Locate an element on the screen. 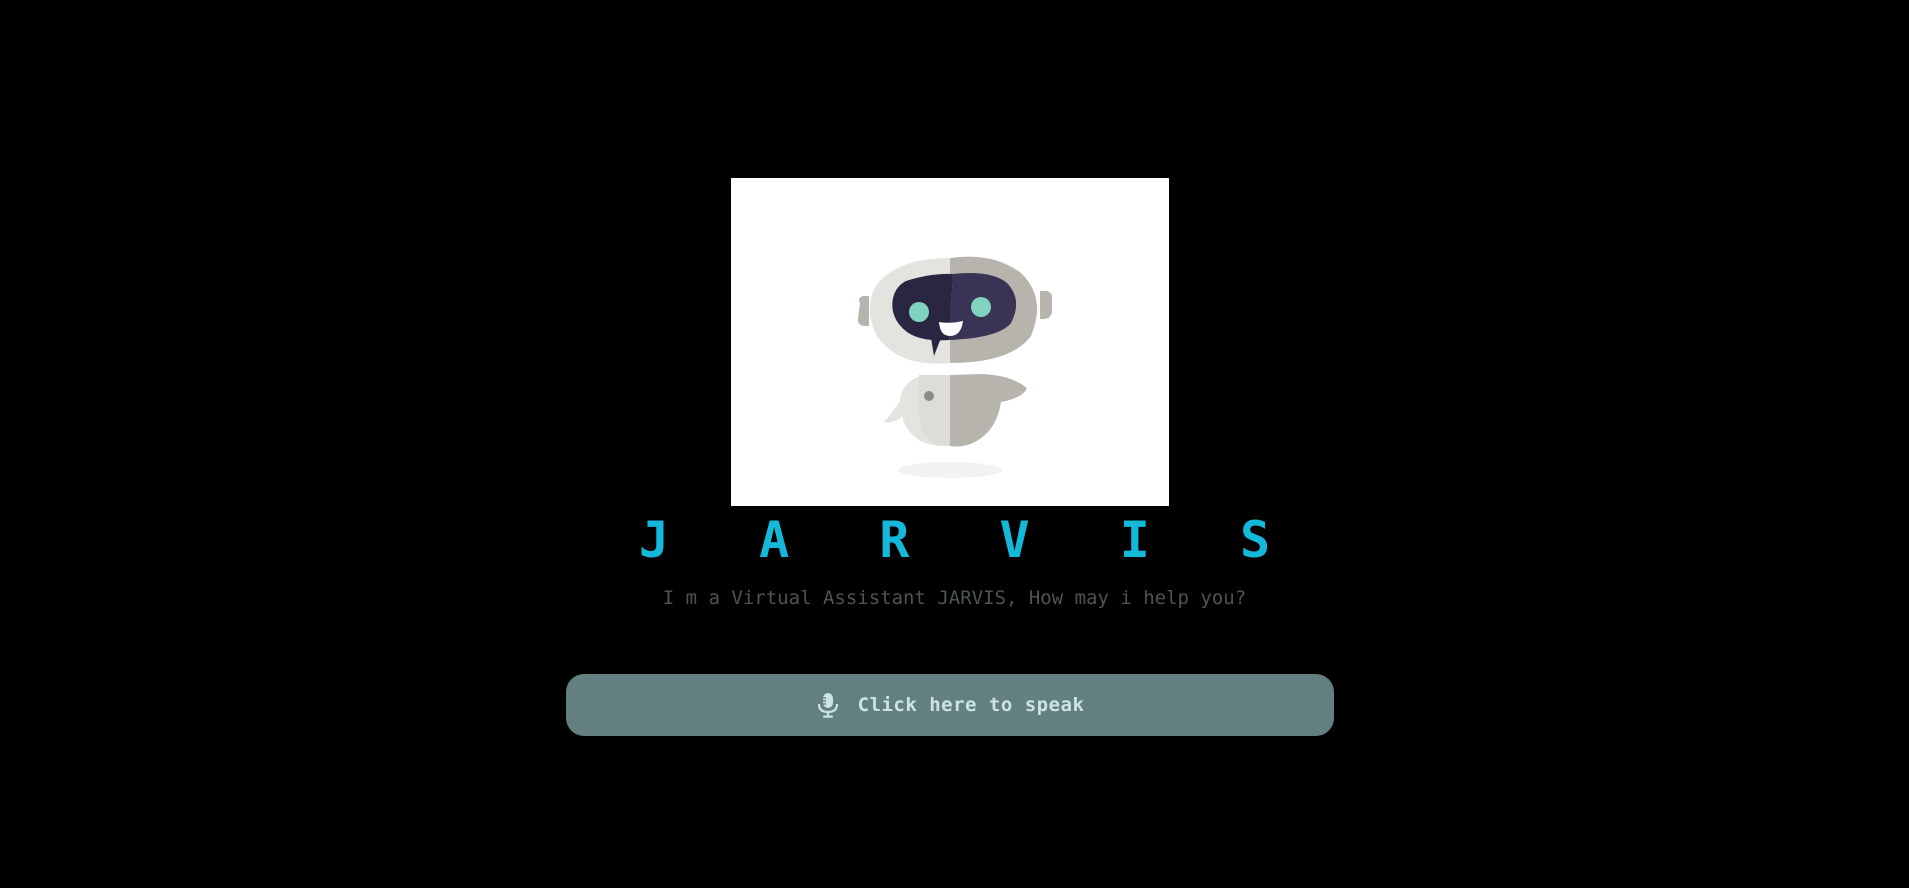 The width and height of the screenshot is (1909, 888). speak-button: Click here to speak is located at coordinates (950, 705).